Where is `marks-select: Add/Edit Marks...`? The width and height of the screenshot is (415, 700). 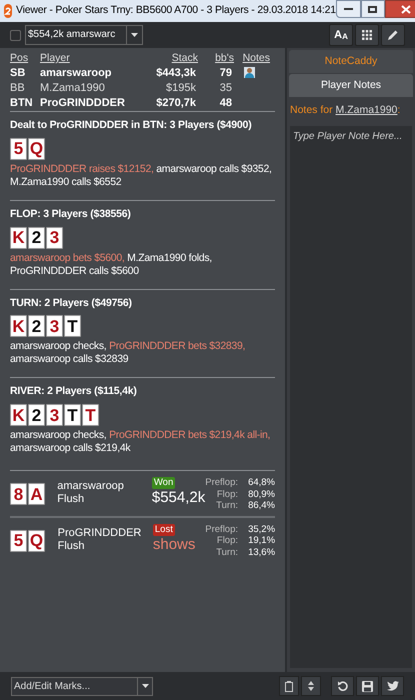
marks-select: Add/Edit Marks... is located at coordinates (82, 686).